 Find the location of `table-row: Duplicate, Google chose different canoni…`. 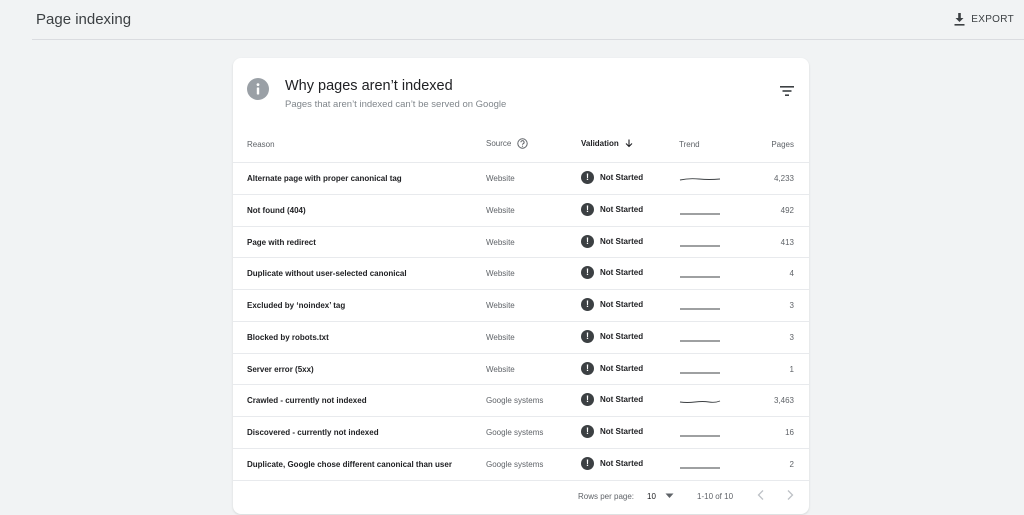

table-row: Duplicate, Google chose different canoni… is located at coordinates (521, 465).